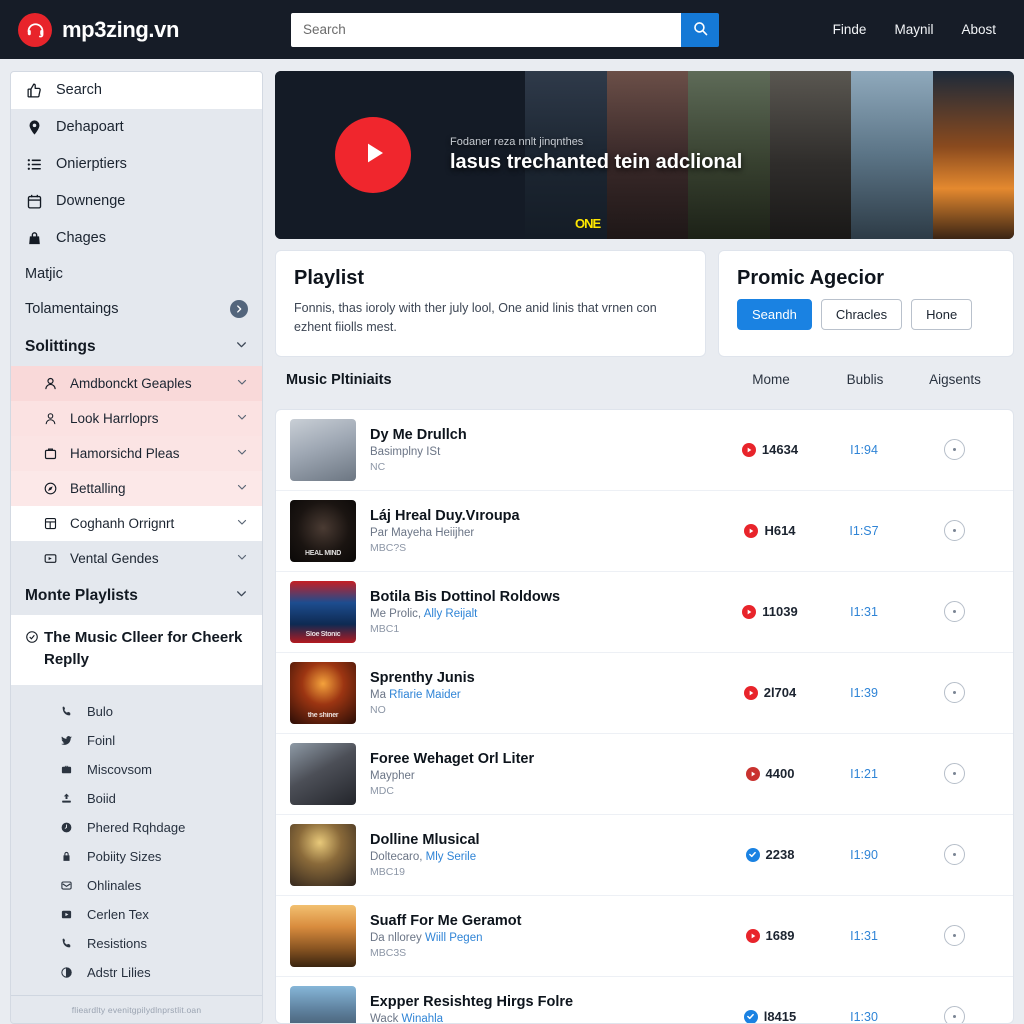  Describe the element at coordinates (136, 914) in the screenshot. I see `social-item-cerlen-tex: Cerlen Tex` at that location.